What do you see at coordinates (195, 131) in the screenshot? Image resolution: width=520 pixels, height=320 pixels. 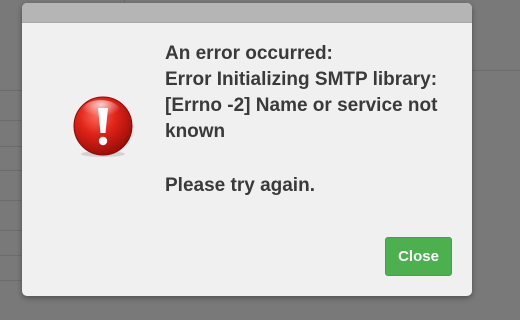 I see `error-message-line: known` at bounding box center [195, 131].